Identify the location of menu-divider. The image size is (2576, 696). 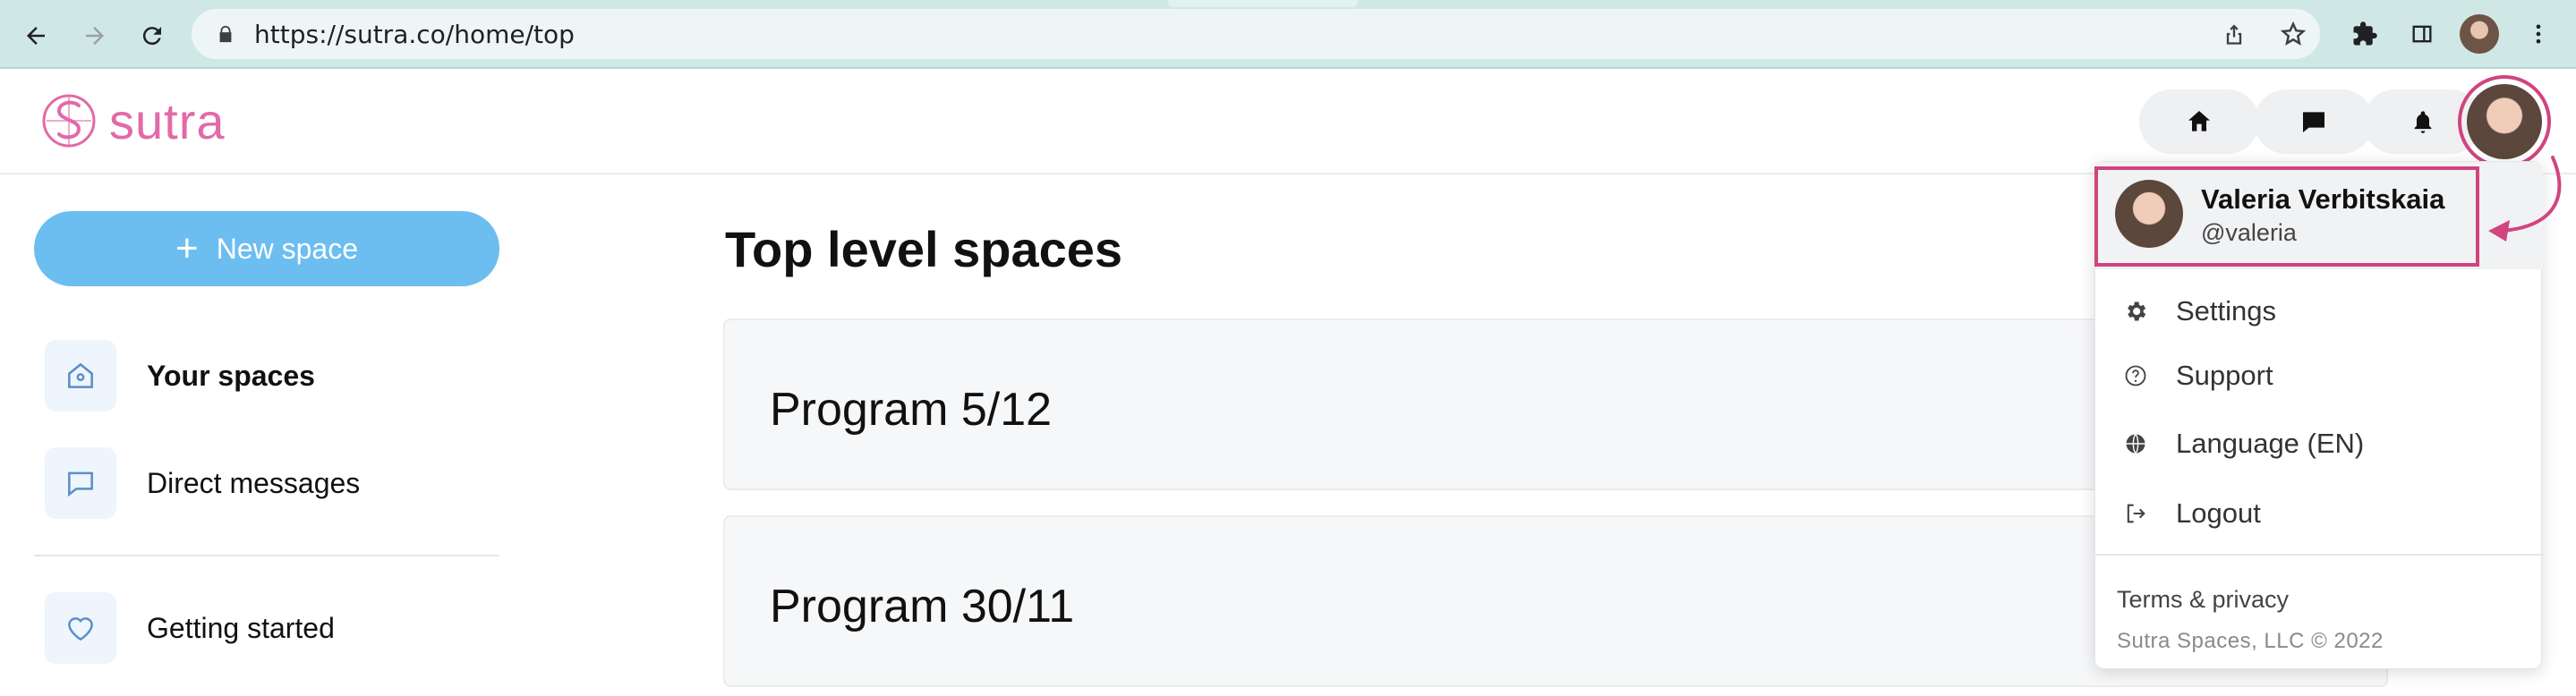
(2319, 555).